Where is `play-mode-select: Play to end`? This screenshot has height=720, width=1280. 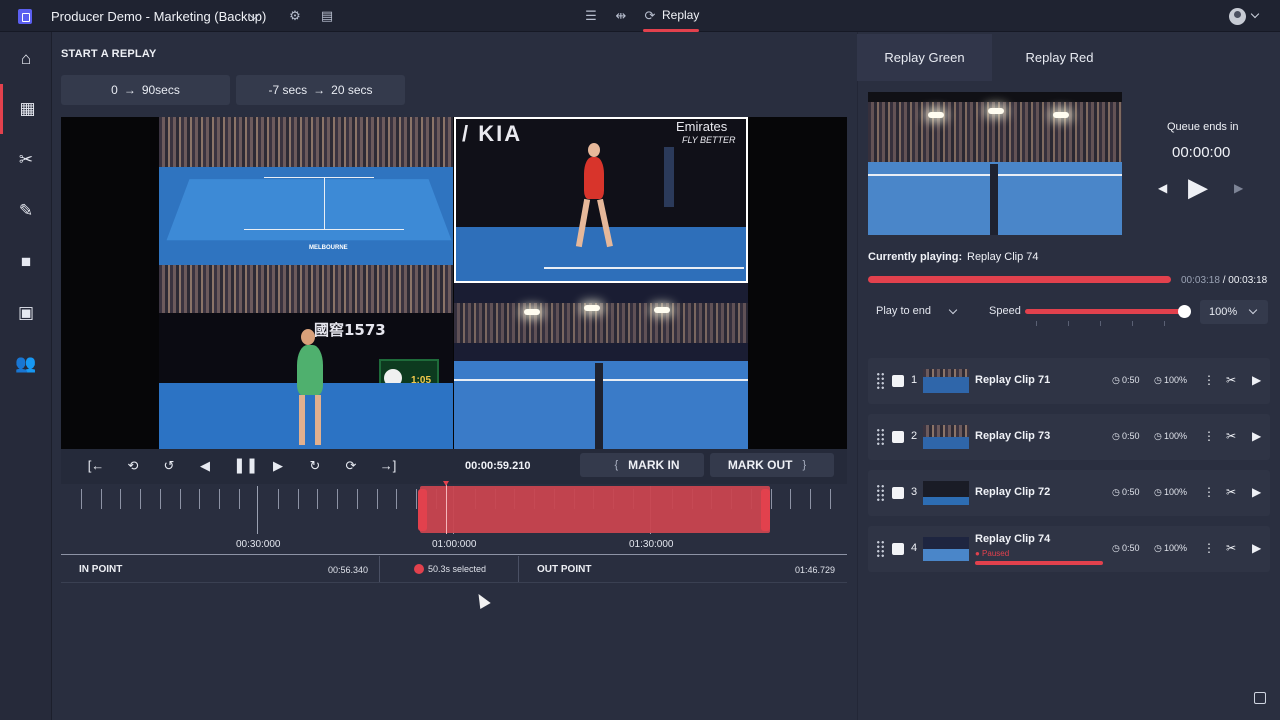
play-mode-select: Play to end is located at coordinates (903, 311).